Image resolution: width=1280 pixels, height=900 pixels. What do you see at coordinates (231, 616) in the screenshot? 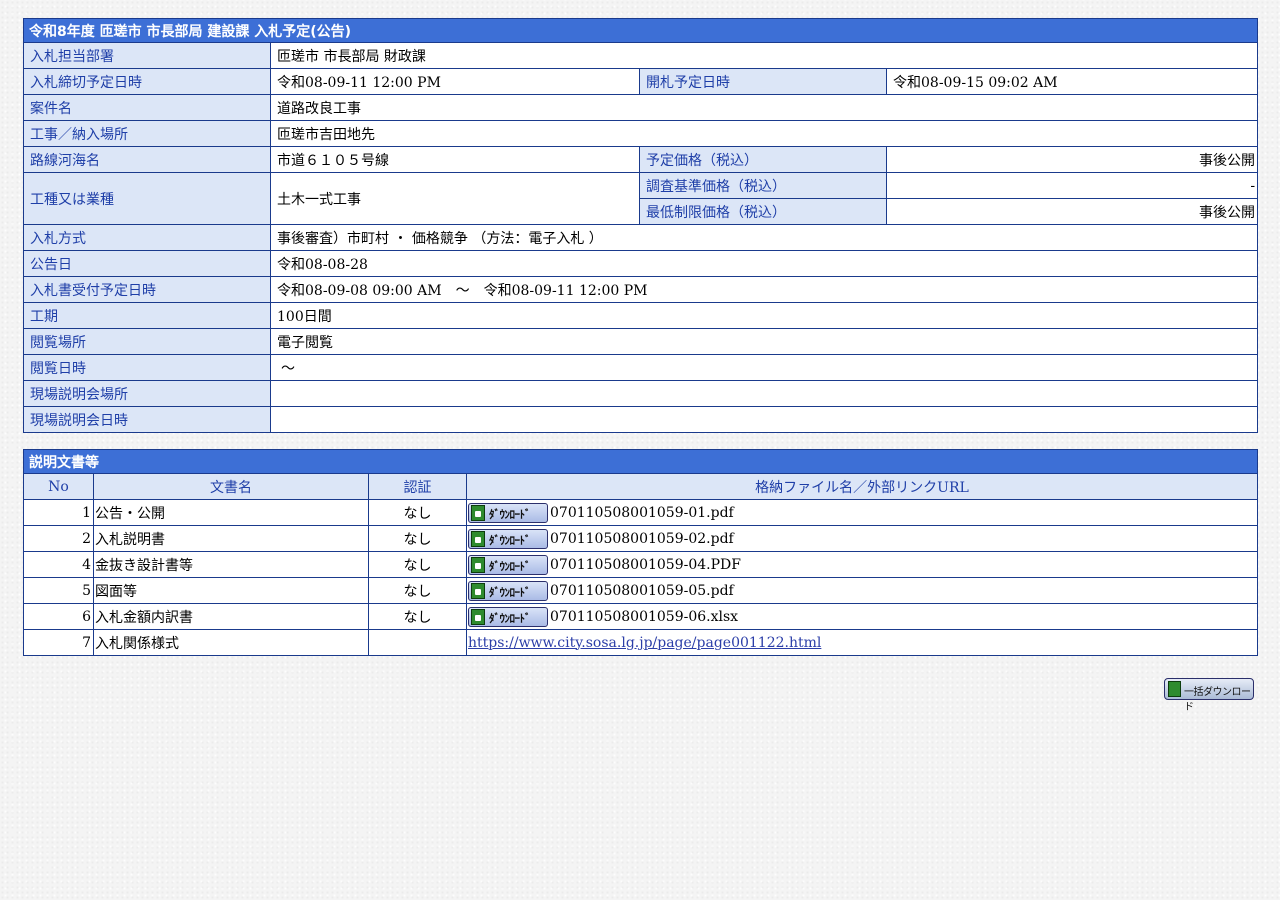
I see `doc-name: 入札金額内訳書` at bounding box center [231, 616].